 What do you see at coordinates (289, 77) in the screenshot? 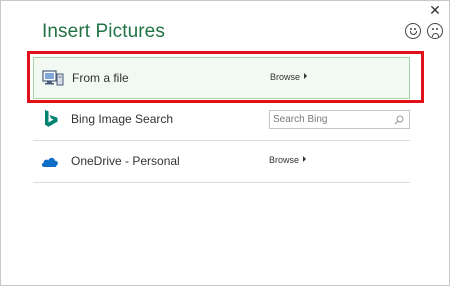
I see `browse-link-from-file: Browse` at bounding box center [289, 77].